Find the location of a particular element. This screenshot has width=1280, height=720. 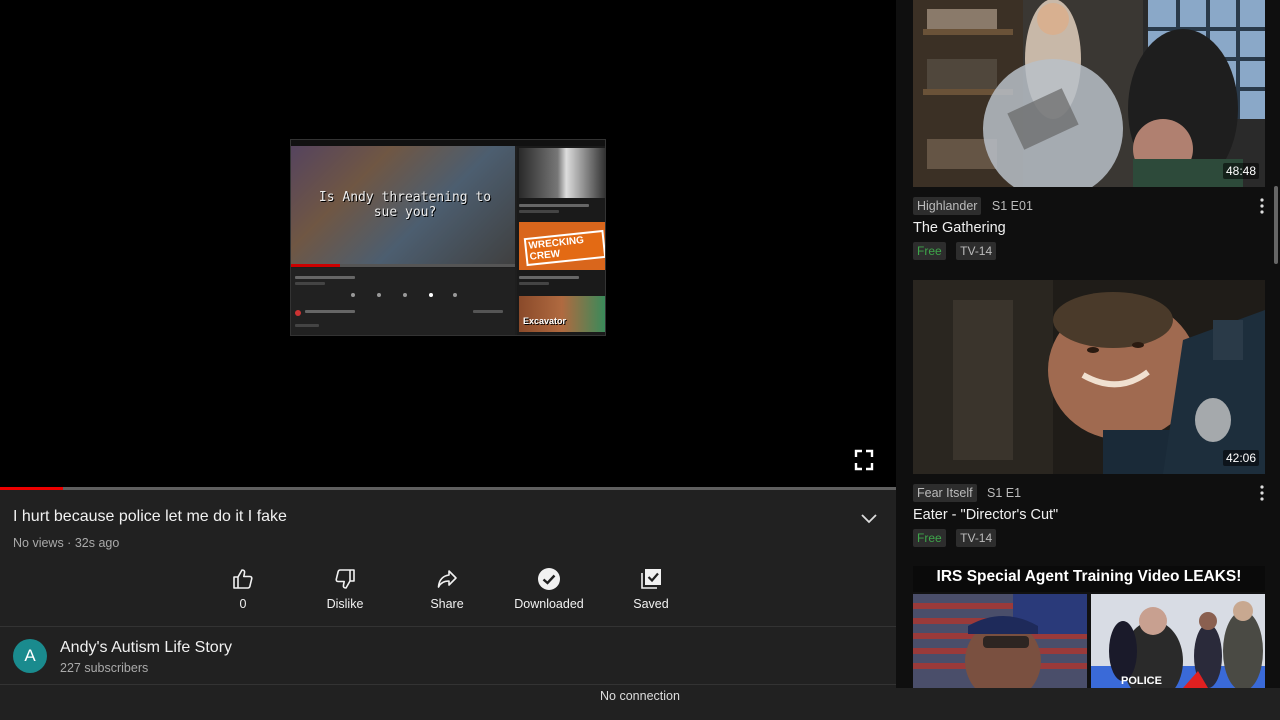

thumbnail-headline: IRS Special Agent Training Video LEAKS! is located at coordinates (1089, 576).